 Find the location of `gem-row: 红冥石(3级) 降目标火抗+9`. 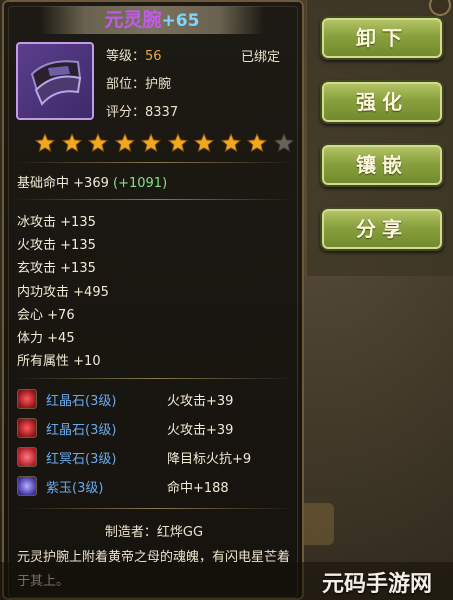

gem-row: 红冥石(3级) 降目标火抗+9 is located at coordinates (154, 457).